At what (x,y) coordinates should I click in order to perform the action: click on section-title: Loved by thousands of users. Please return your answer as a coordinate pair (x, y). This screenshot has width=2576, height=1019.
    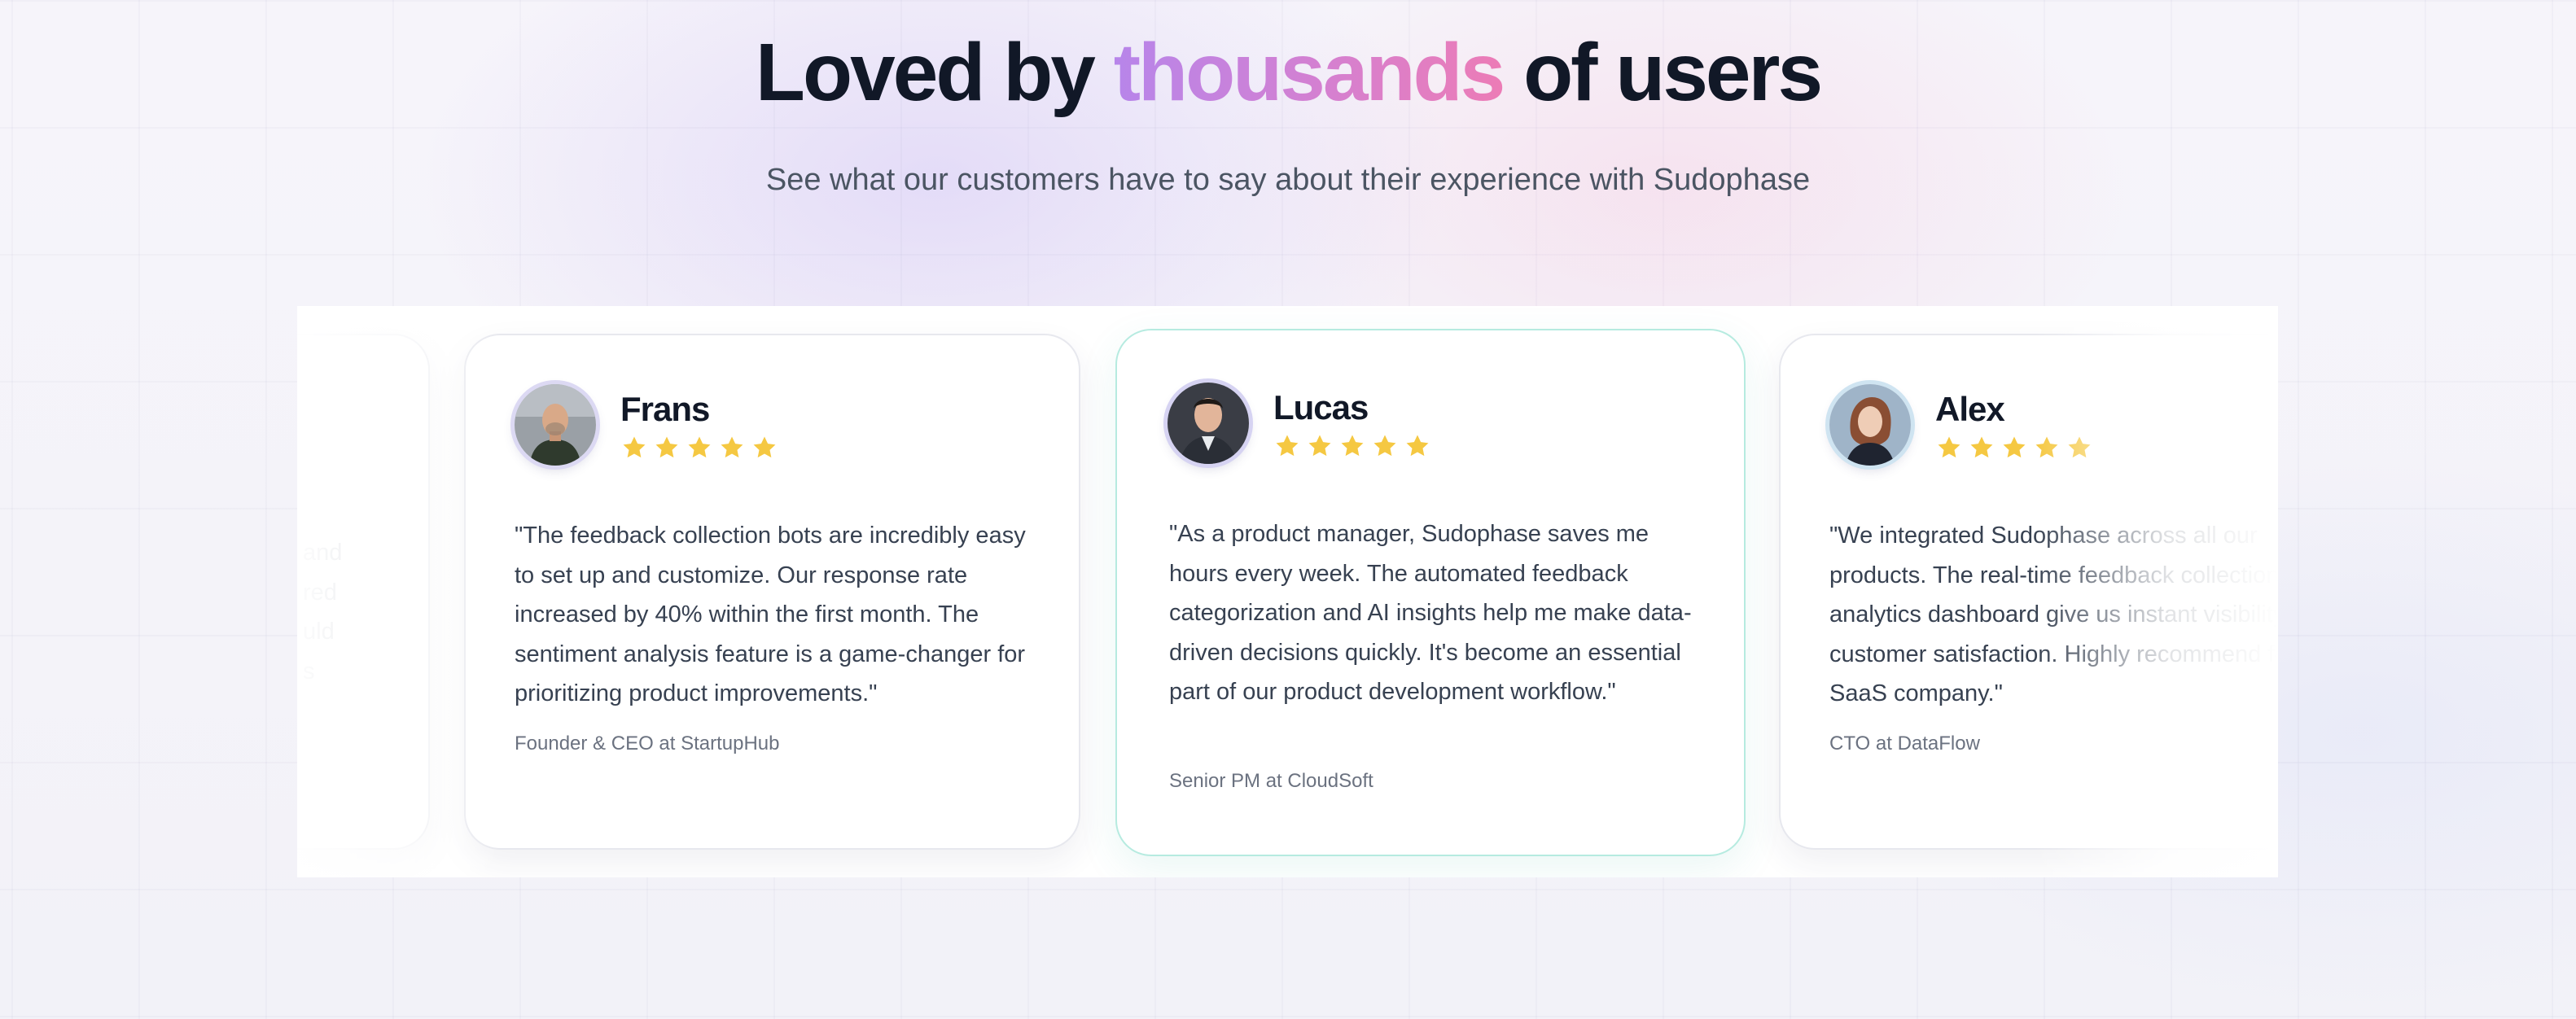
    Looking at the image, I should click on (1288, 72).